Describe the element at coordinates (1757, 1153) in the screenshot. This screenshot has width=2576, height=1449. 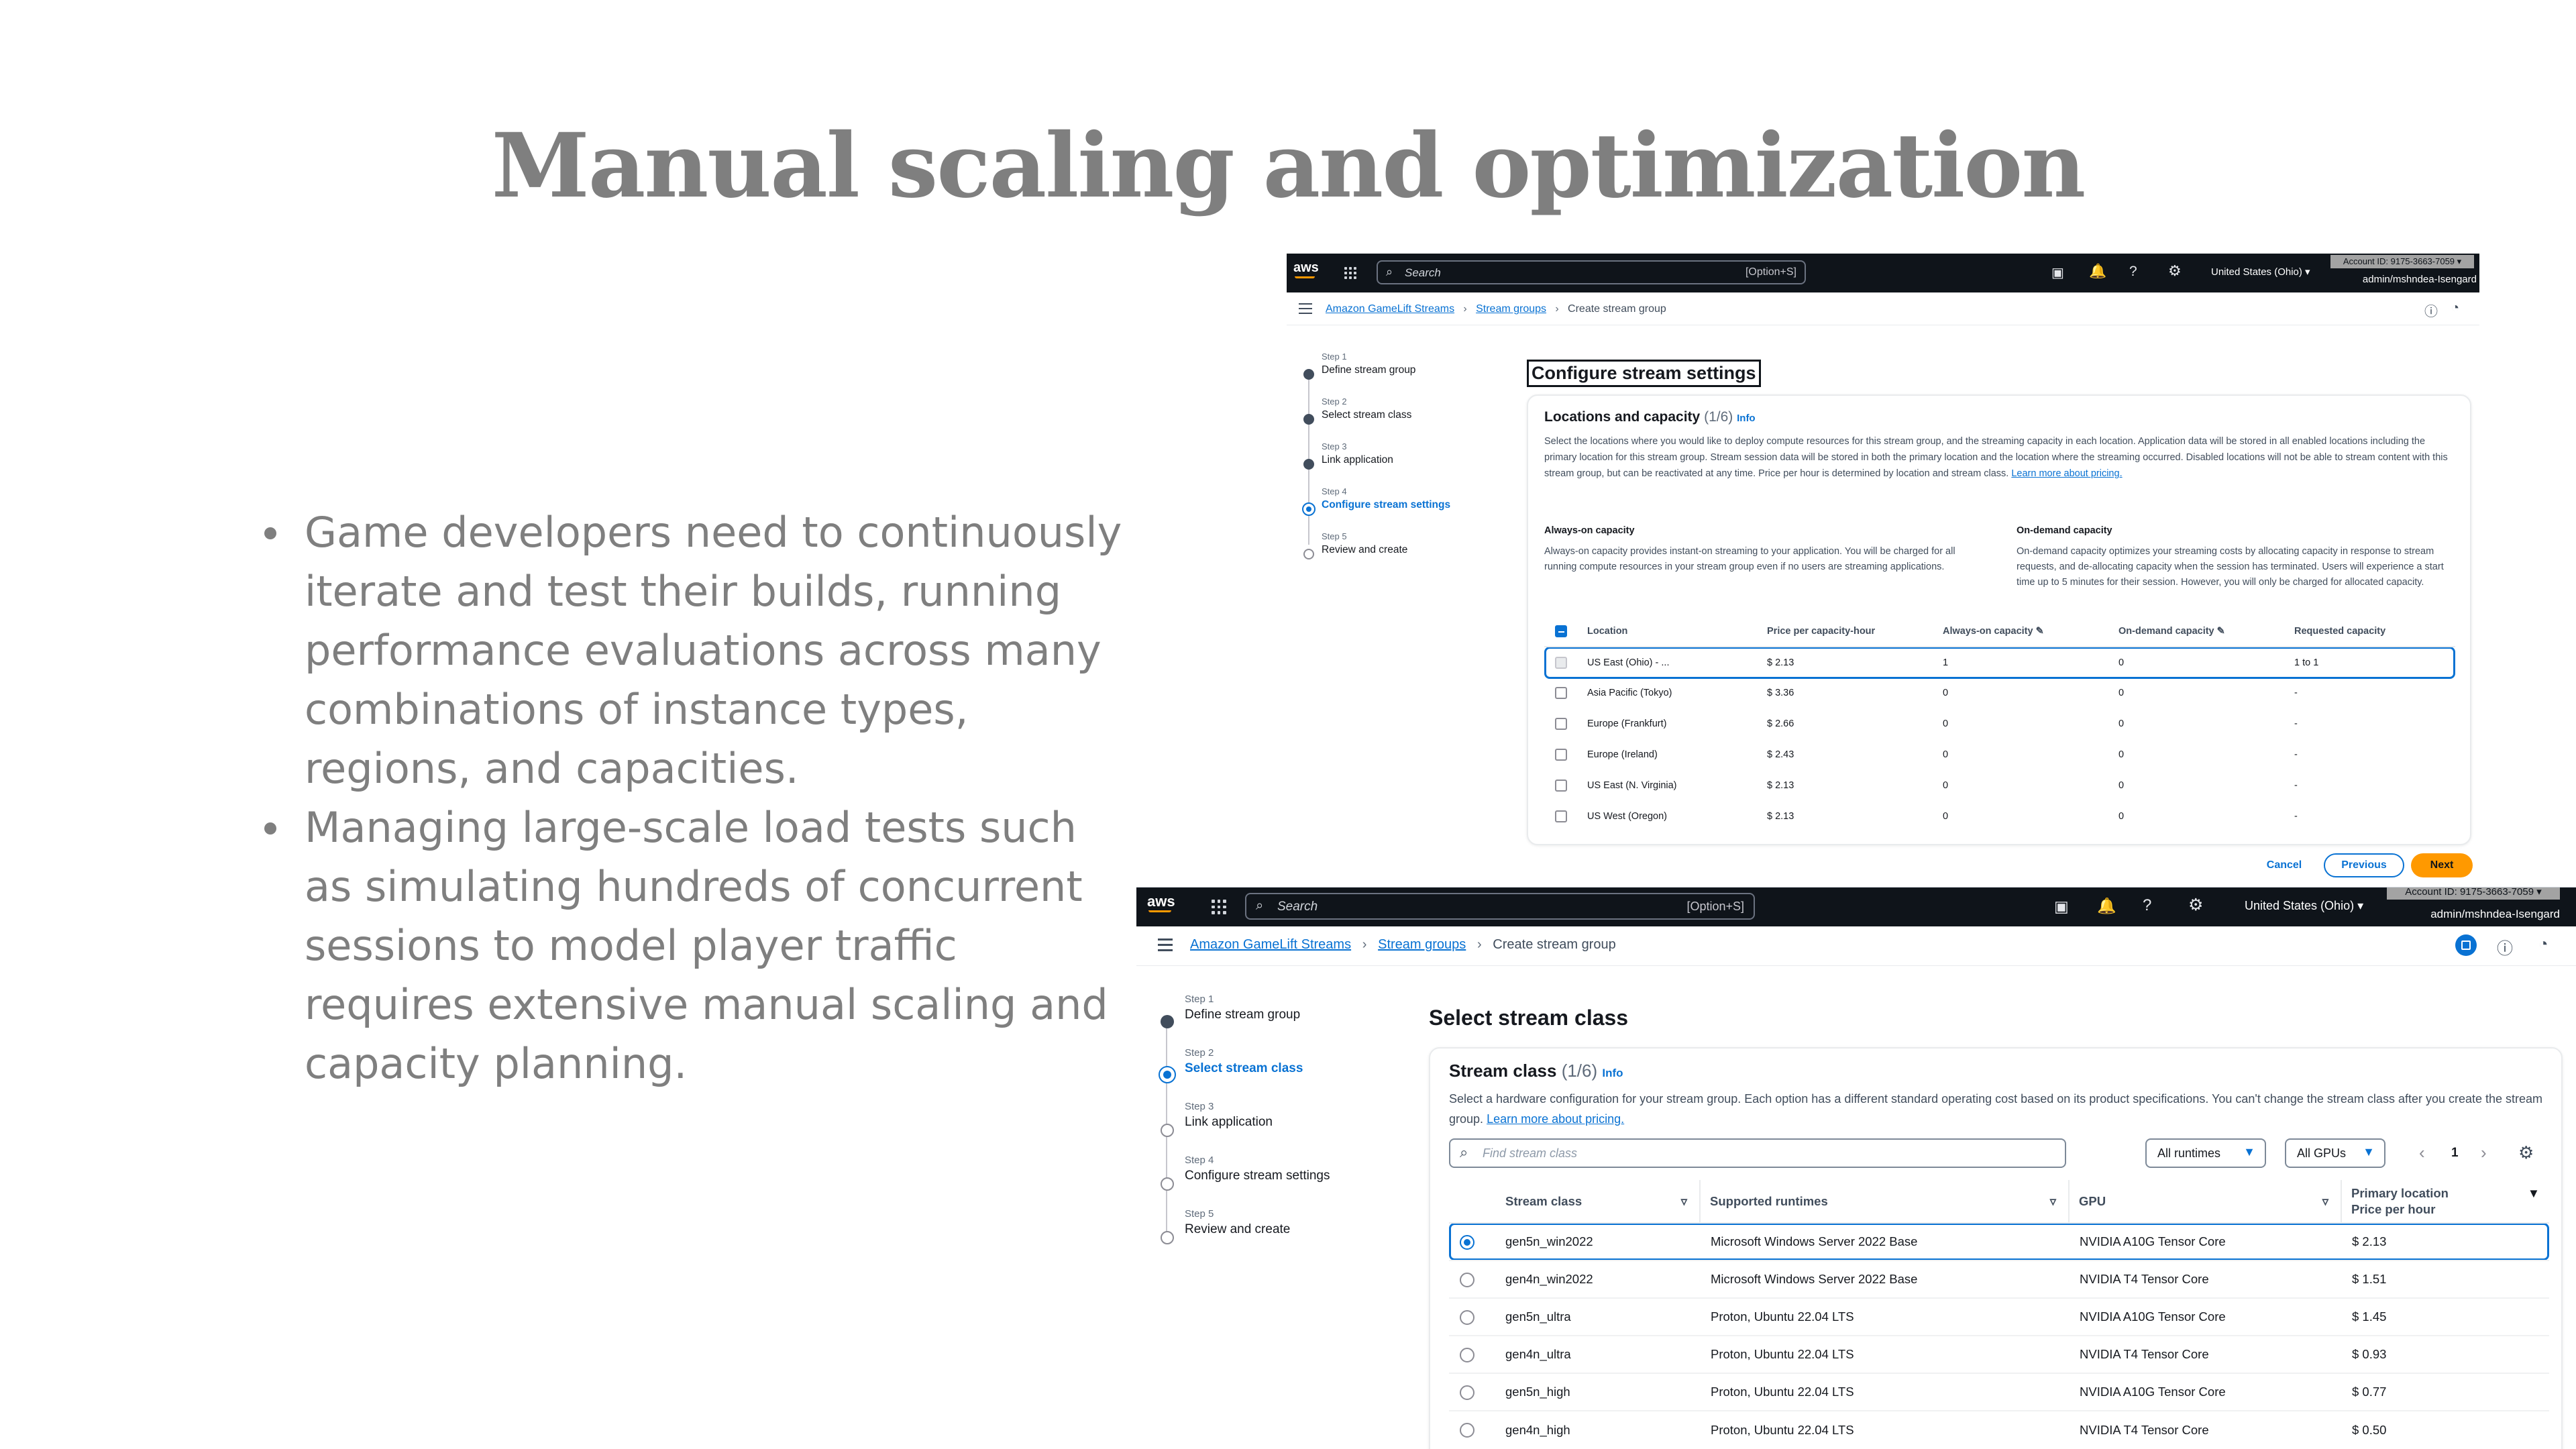
I see `filter-input: ⌕ Find stream class` at that location.